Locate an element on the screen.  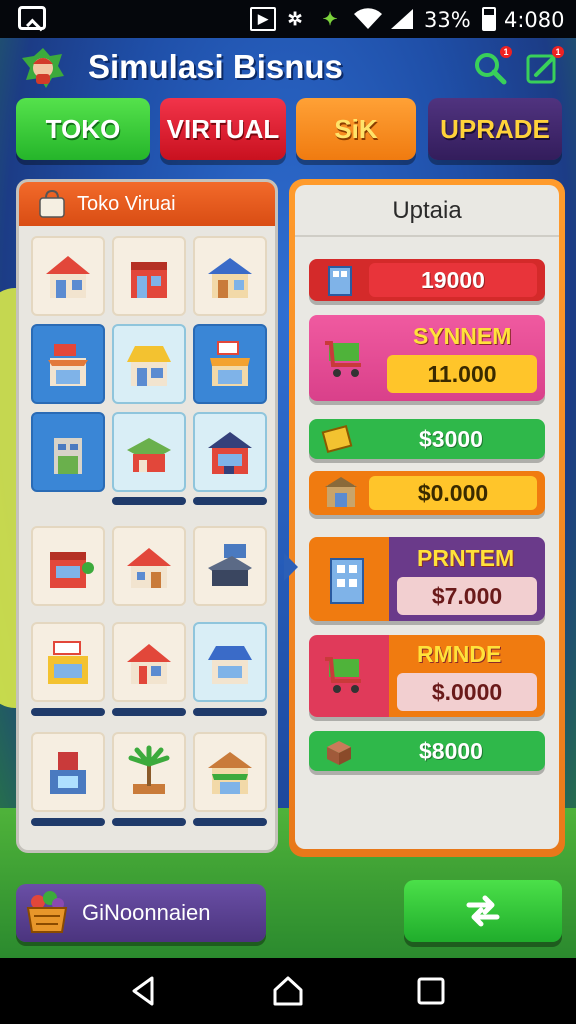
tab-uprade: UPRADE is located at coordinates (495, 129).